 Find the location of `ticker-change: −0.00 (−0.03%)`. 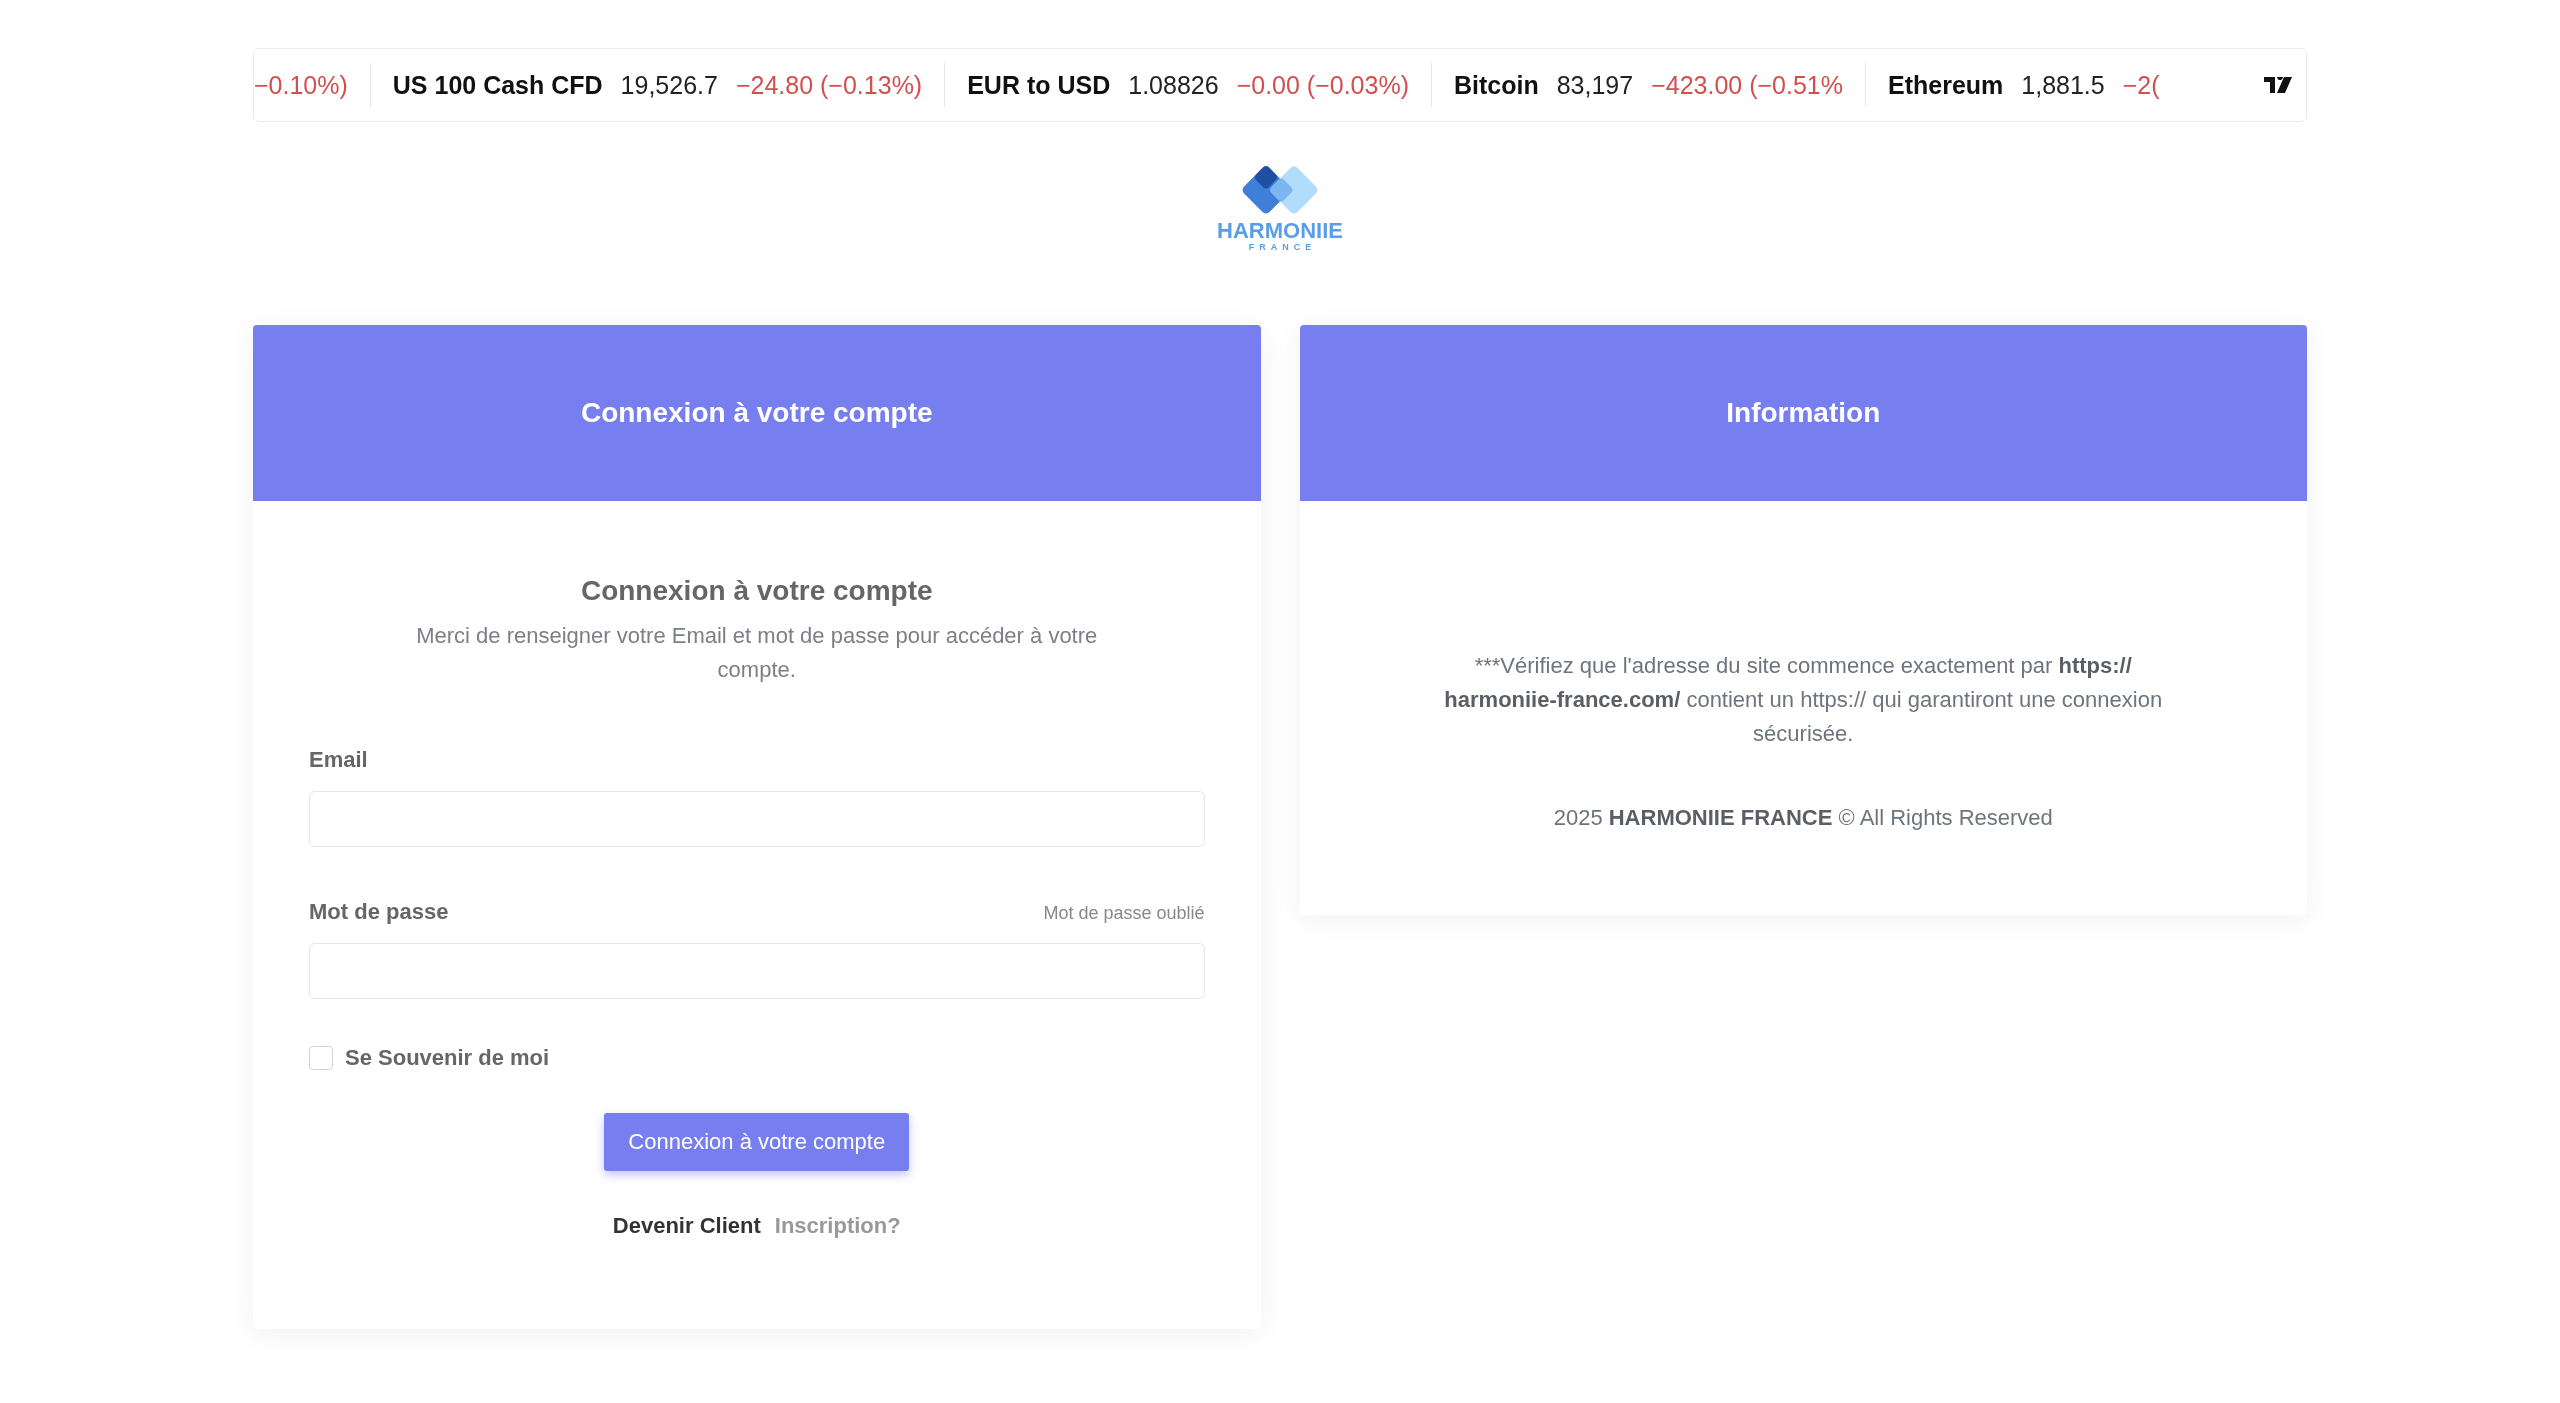

ticker-change: −0.00 (−0.03%) is located at coordinates (1322, 85).